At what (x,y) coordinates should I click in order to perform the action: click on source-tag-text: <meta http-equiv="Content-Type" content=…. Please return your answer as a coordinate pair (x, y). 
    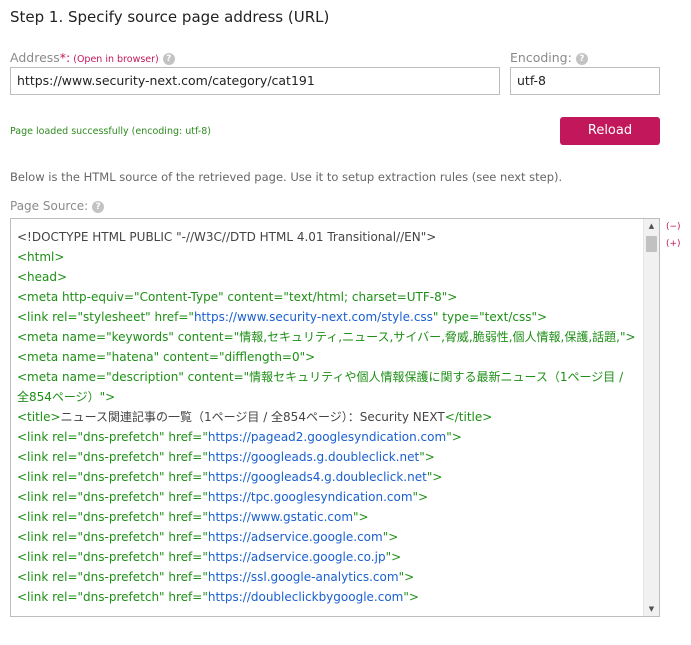
    Looking at the image, I should click on (237, 297).